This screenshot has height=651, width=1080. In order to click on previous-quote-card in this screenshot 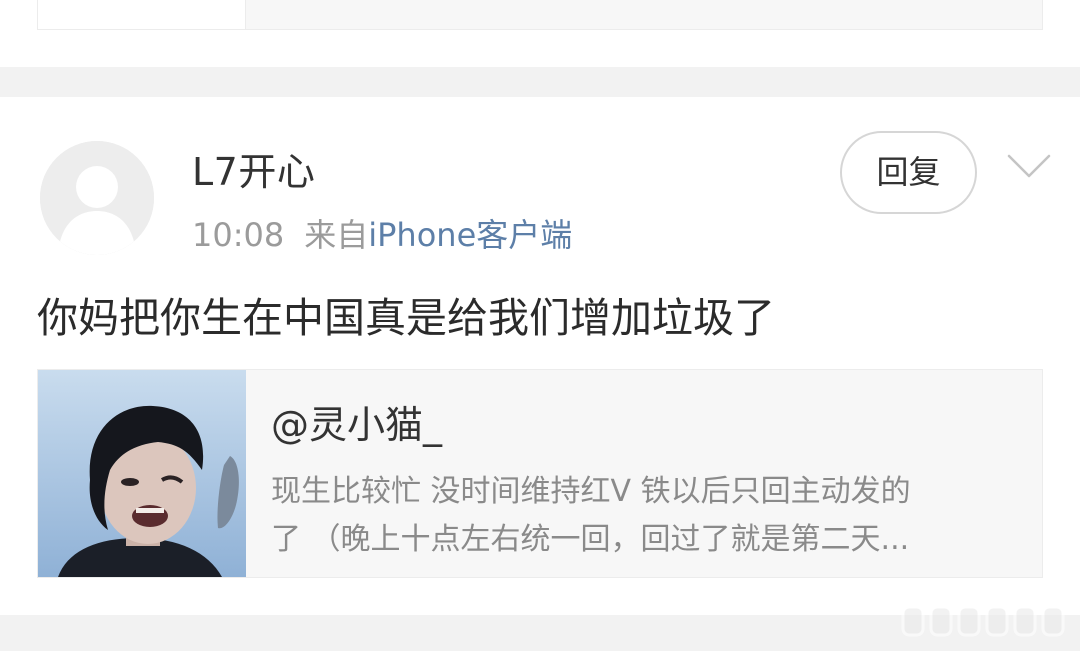, I will do `click(540, 15)`.